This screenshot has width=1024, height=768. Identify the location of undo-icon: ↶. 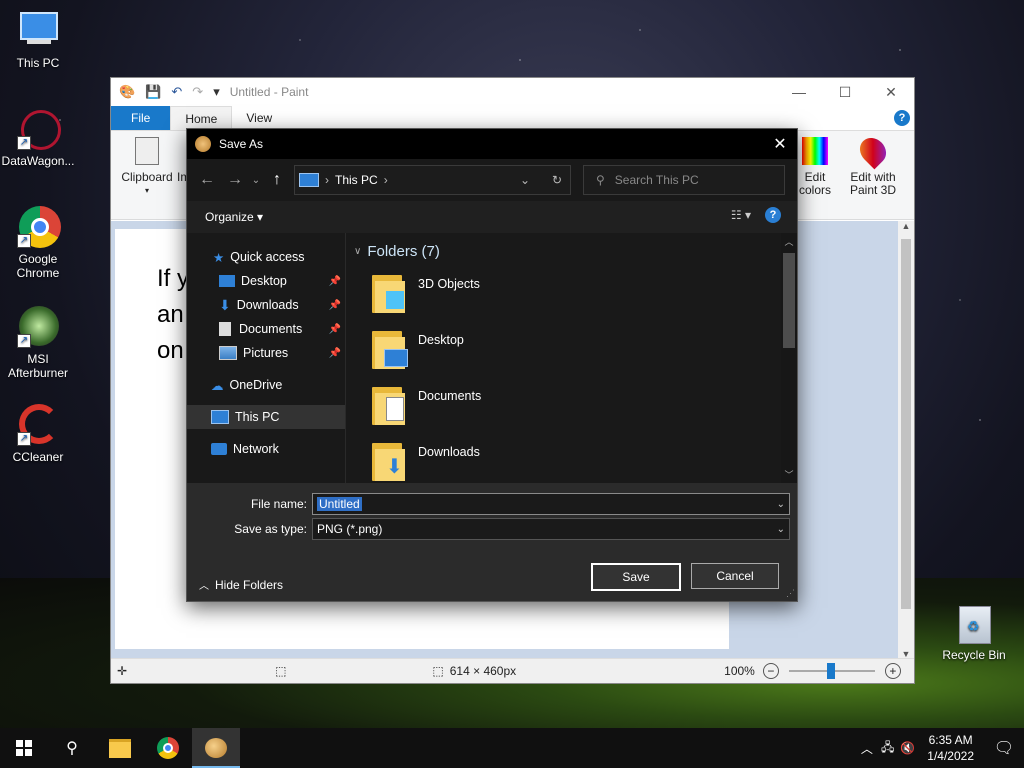
(176, 92).